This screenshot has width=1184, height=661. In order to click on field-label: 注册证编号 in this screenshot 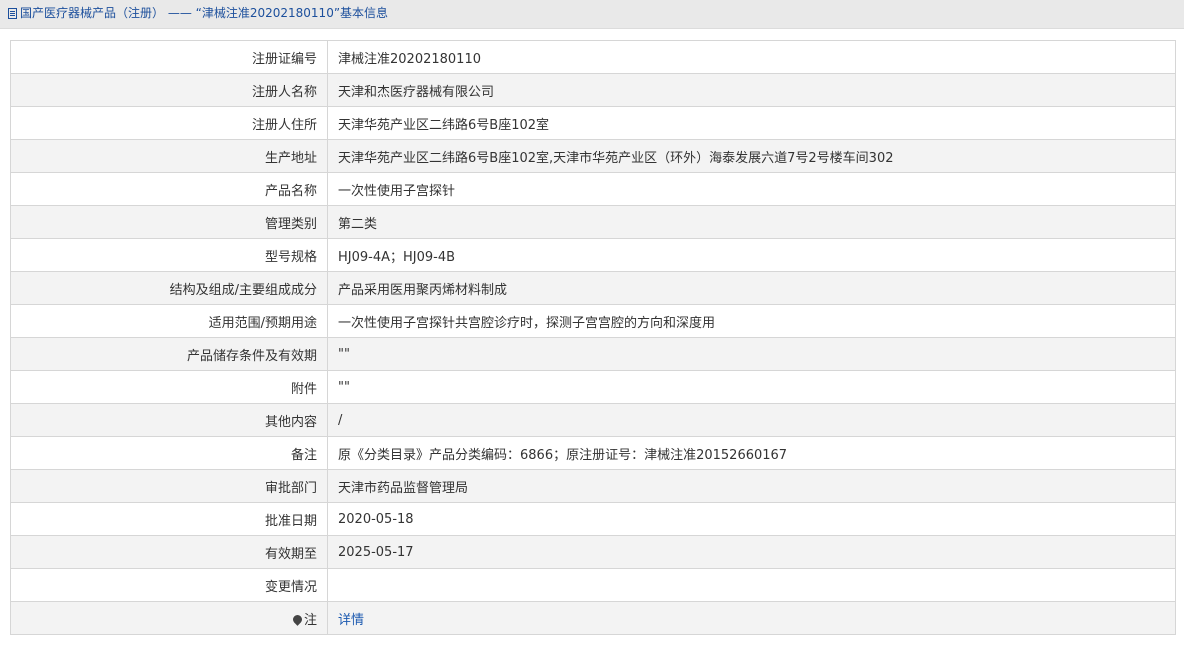, I will do `click(169, 57)`.